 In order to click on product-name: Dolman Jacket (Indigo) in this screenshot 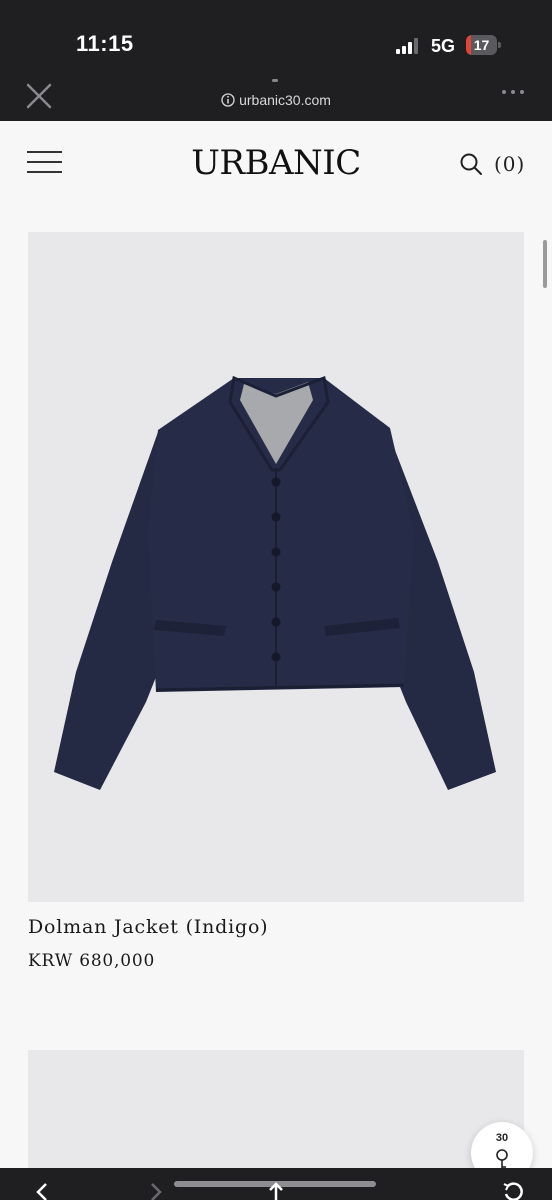, I will do `click(148, 927)`.